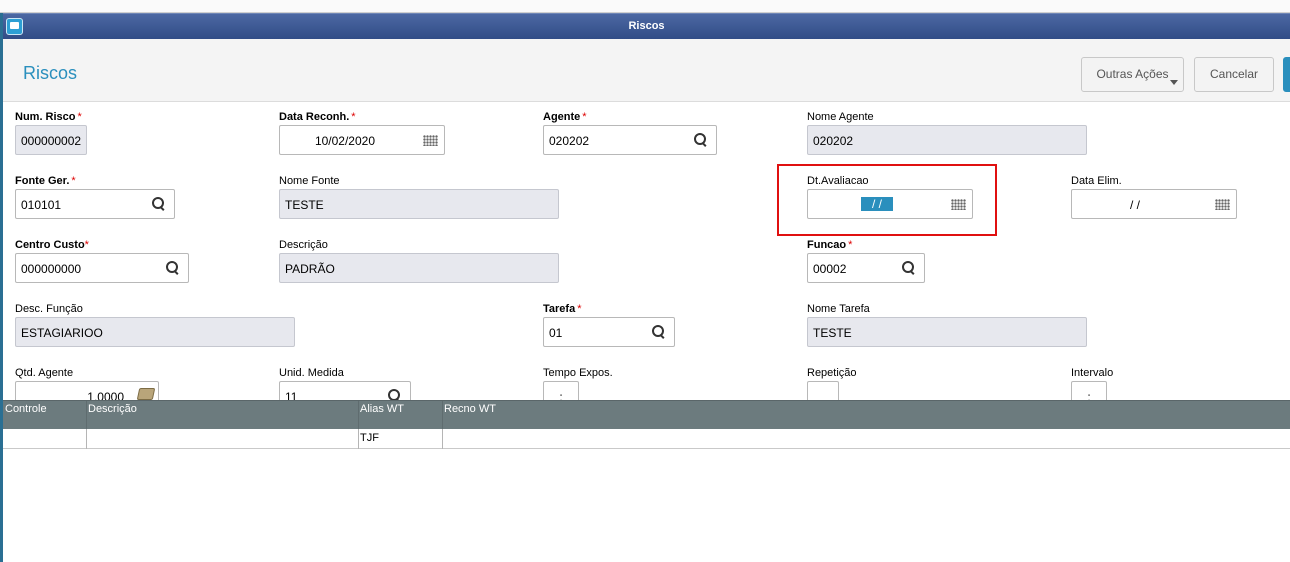 The height and width of the screenshot is (562, 1290). What do you see at coordinates (470, 409) in the screenshot?
I see `column-header-recno-wt: Recno WT` at bounding box center [470, 409].